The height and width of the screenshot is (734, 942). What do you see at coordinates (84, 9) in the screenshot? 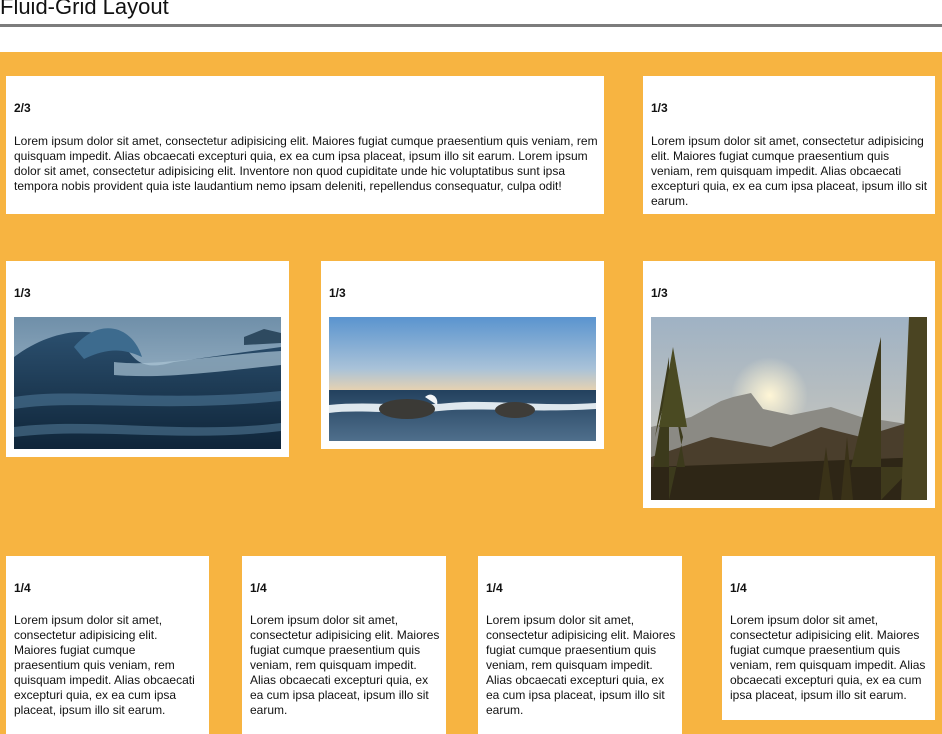
I see `page-title: Fluid-Grid Layout` at bounding box center [84, 9].